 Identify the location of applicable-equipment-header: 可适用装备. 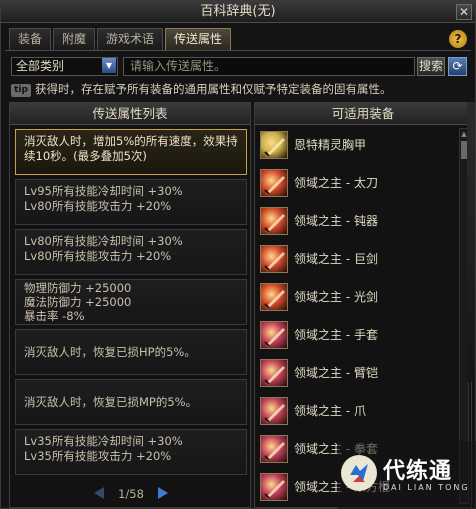
(363, 114).